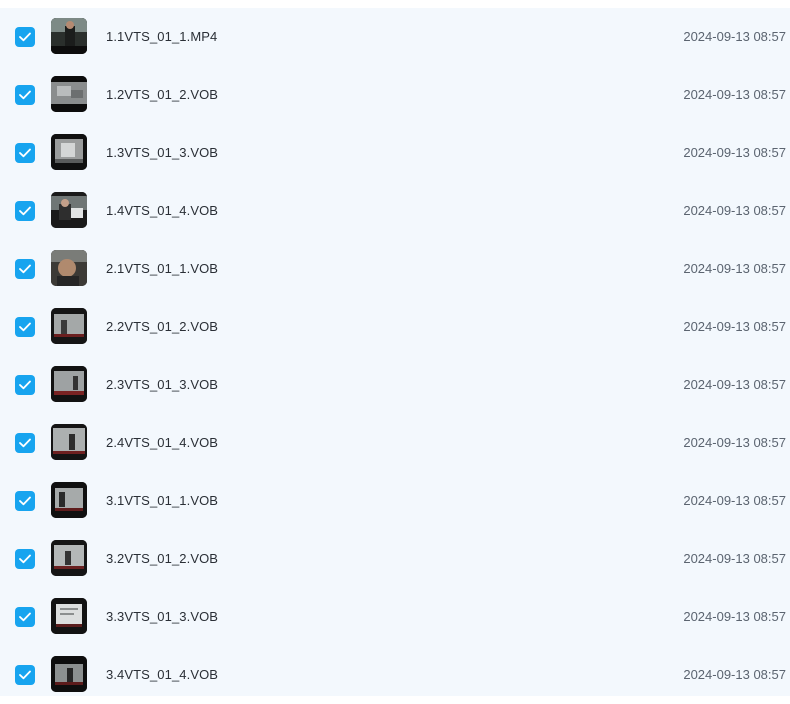 The width and height of the screenshot is (790, 704). Describe the element at coordinates (395, 211) in the screenshot. I see `file-row: 1.4VTS_01_4.VOB 2024-09-13 08:57` at that location.